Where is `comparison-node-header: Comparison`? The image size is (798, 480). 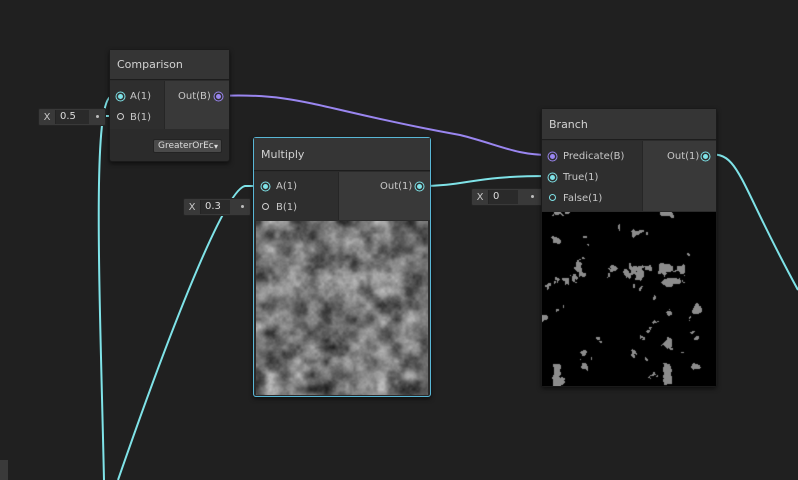
comparison-node-header: Comparison is located at coordinates (169, 65).